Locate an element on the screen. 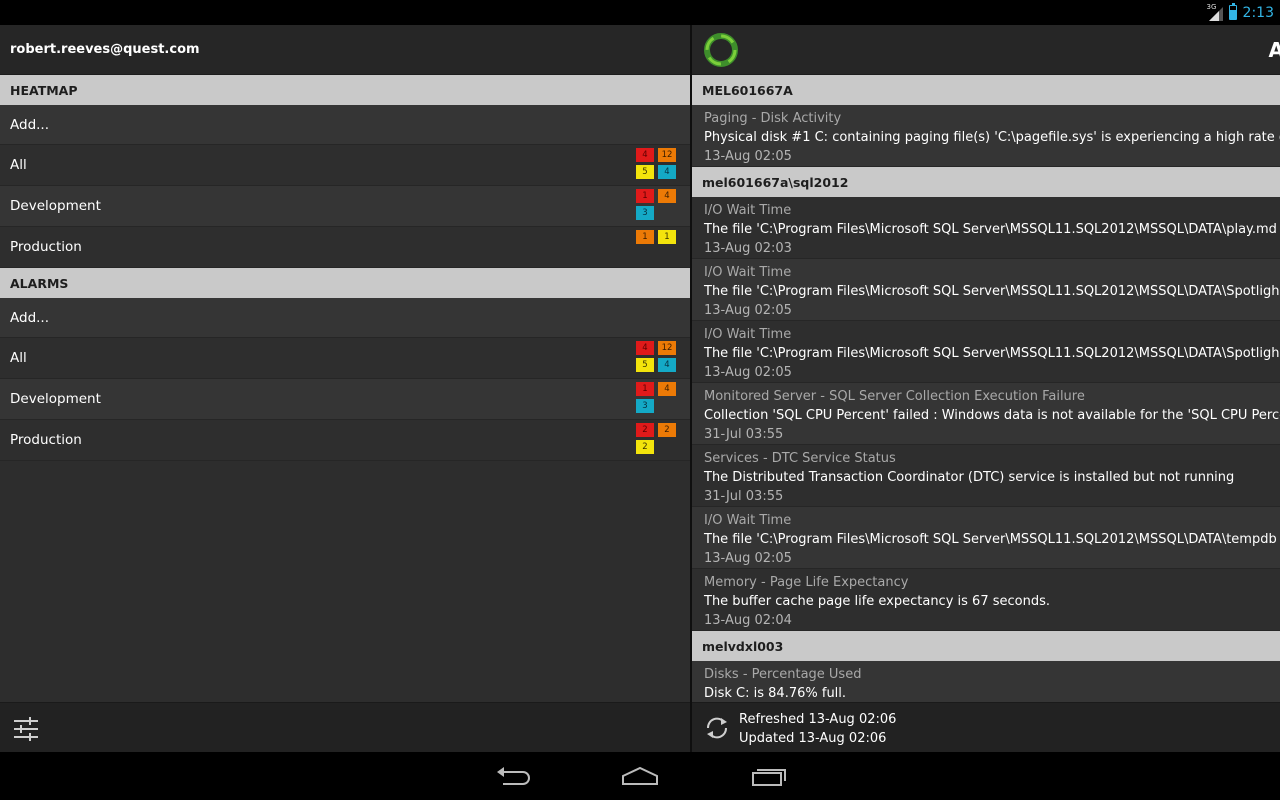  alarm-timestamp: 31-Jul 03:55 is located at coordinates (744, 434).